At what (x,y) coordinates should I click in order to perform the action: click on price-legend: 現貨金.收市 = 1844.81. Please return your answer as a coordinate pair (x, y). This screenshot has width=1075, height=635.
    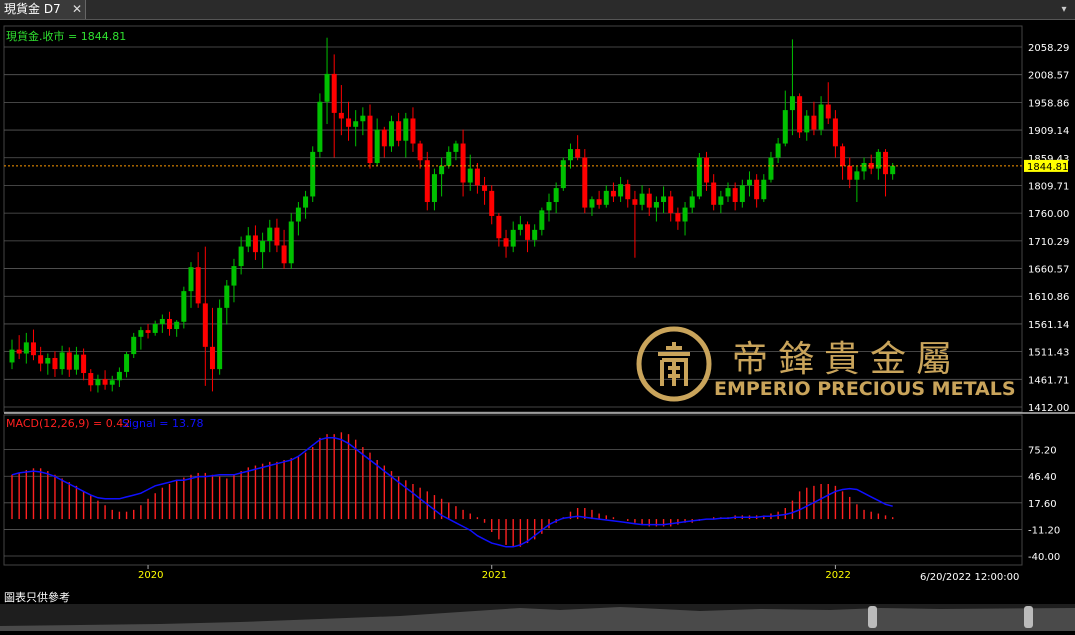
    Looking at the image, I should click on (66, 36).